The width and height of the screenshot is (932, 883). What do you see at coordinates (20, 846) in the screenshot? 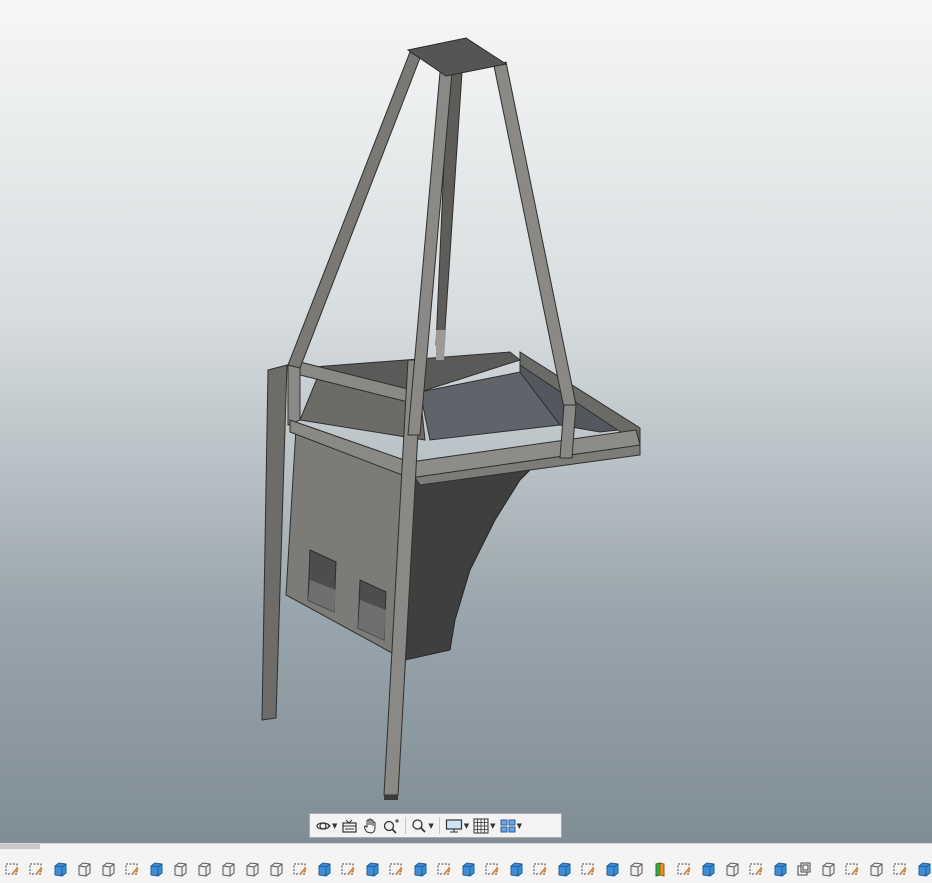
I see `timeline-scrollbar` at bounding box center [20, 846].